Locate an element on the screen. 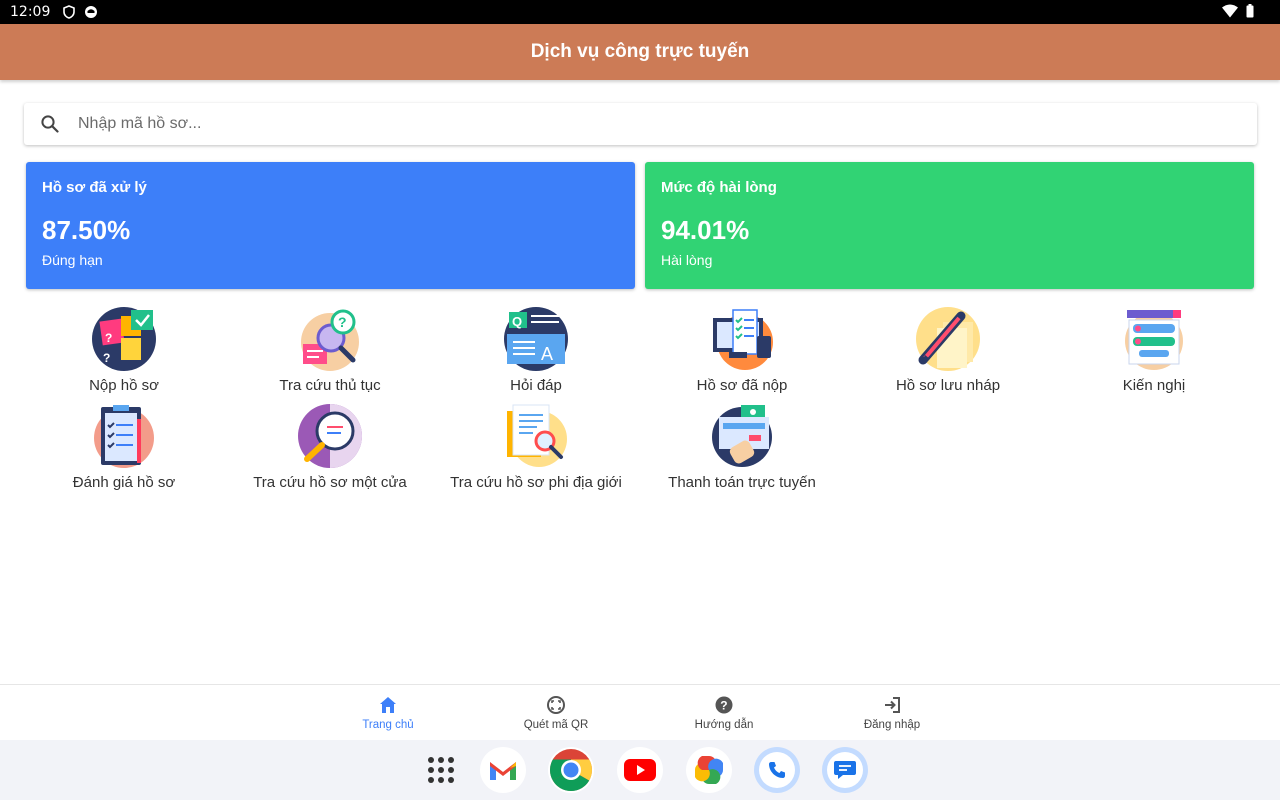 The image size is (1280, 800). shield-icon is located at coordinates (69, 12).